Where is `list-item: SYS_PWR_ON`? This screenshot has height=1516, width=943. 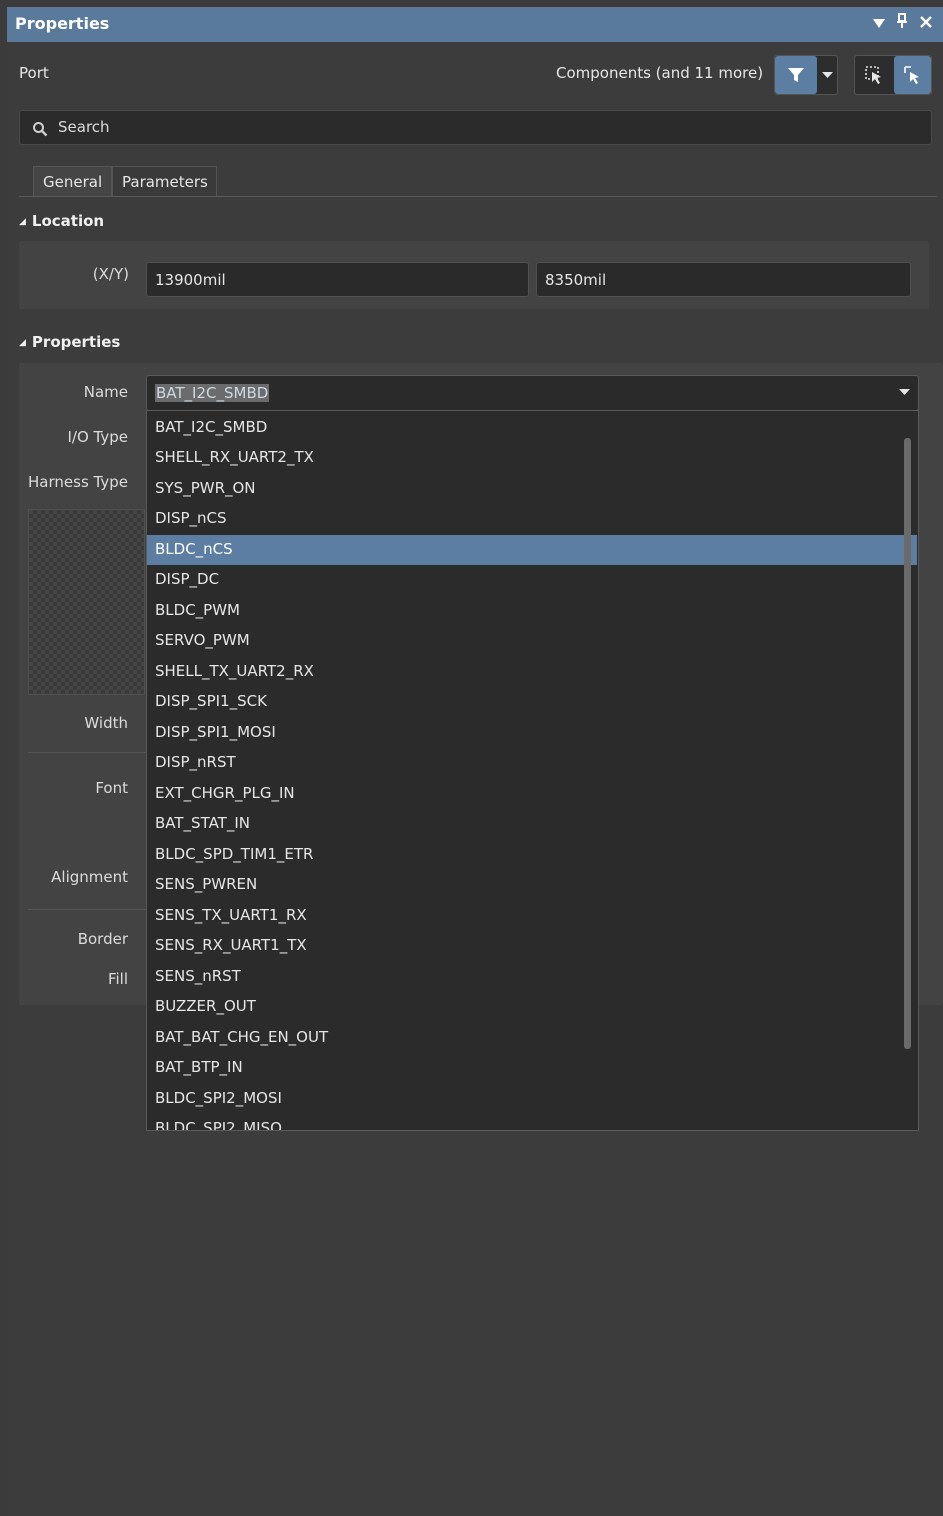
list-item: SYS_PWR_ON is located at coordinates (532, 489).